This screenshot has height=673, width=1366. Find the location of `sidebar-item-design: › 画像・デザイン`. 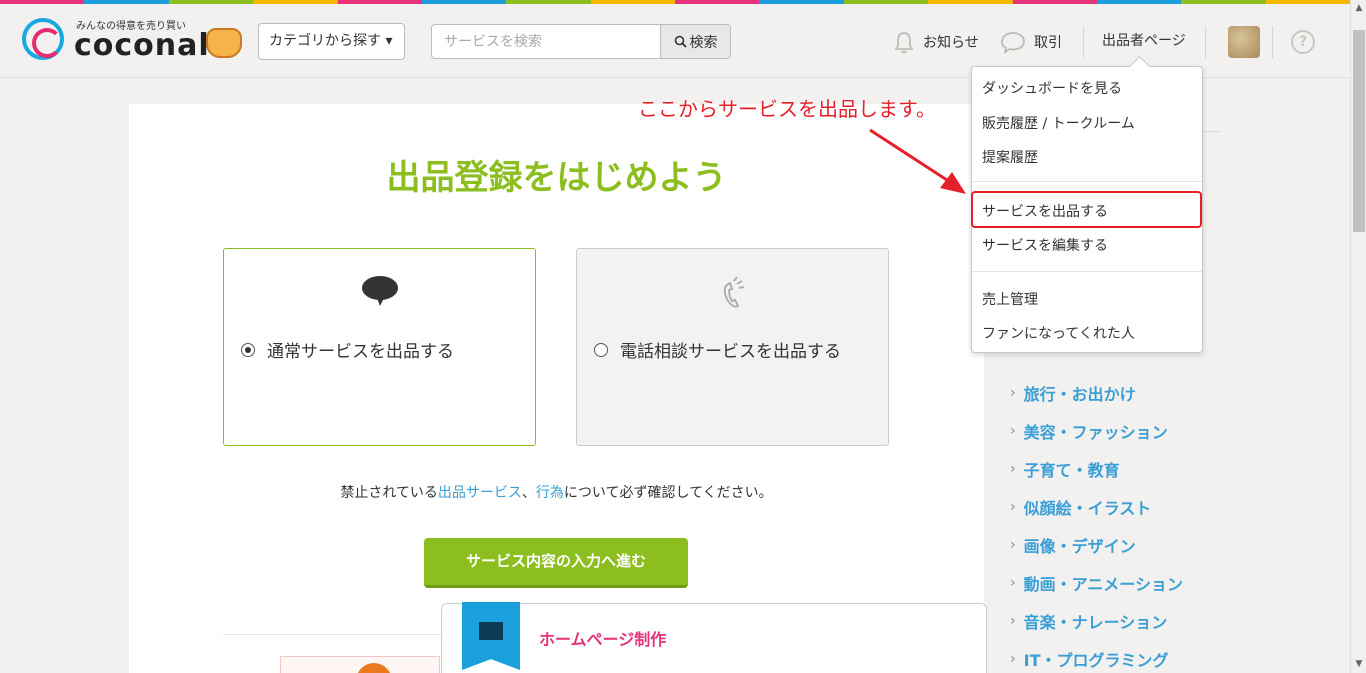

sidebar-item-design: › 画像・デザイン is located at coordinates (1096, 545).